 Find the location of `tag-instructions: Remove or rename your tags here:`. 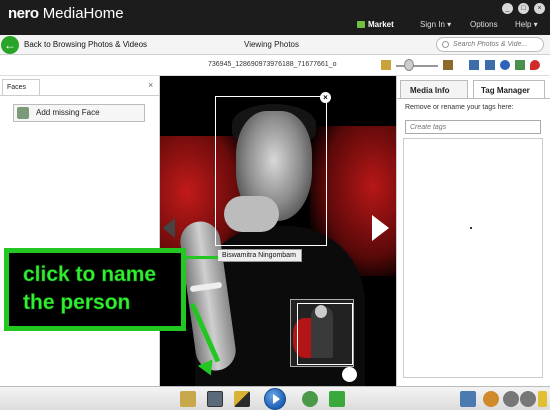

tag-instructions: Remove or rename your tags here: is located at coordinates (459, 107).